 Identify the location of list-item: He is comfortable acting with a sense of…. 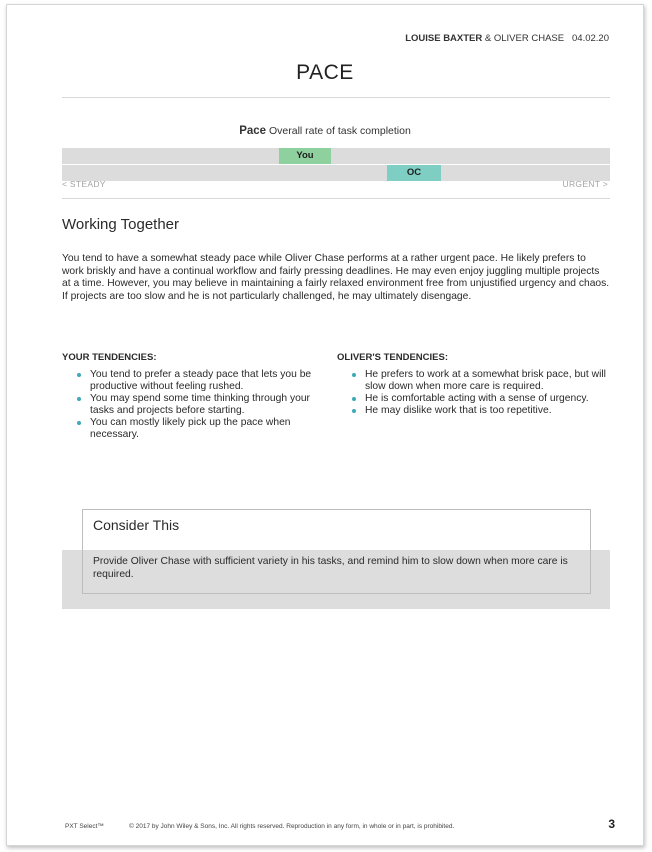
(472, 399).